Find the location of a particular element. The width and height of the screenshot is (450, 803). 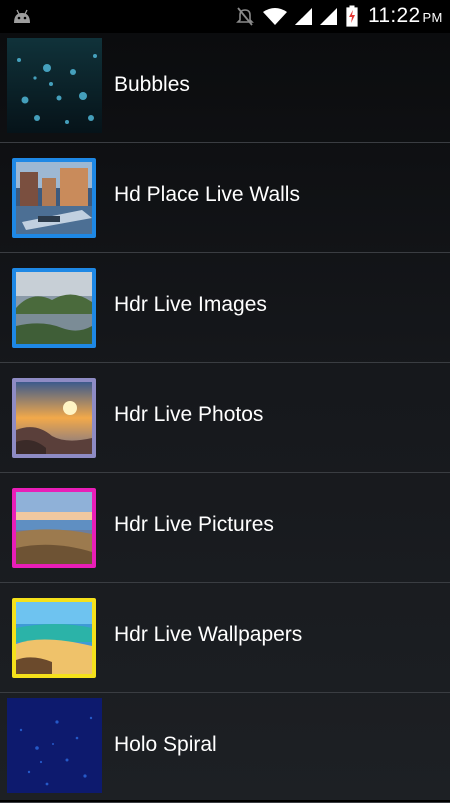

wallpaper-label: Hdr Live Images is located at coordinates (190, 304).